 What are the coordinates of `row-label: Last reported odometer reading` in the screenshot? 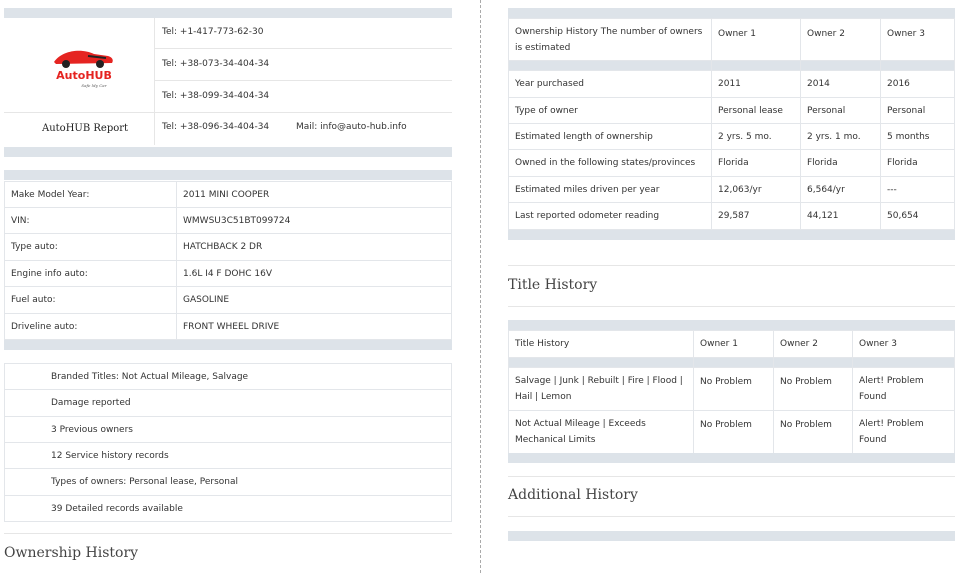 It's located at (610, 216).